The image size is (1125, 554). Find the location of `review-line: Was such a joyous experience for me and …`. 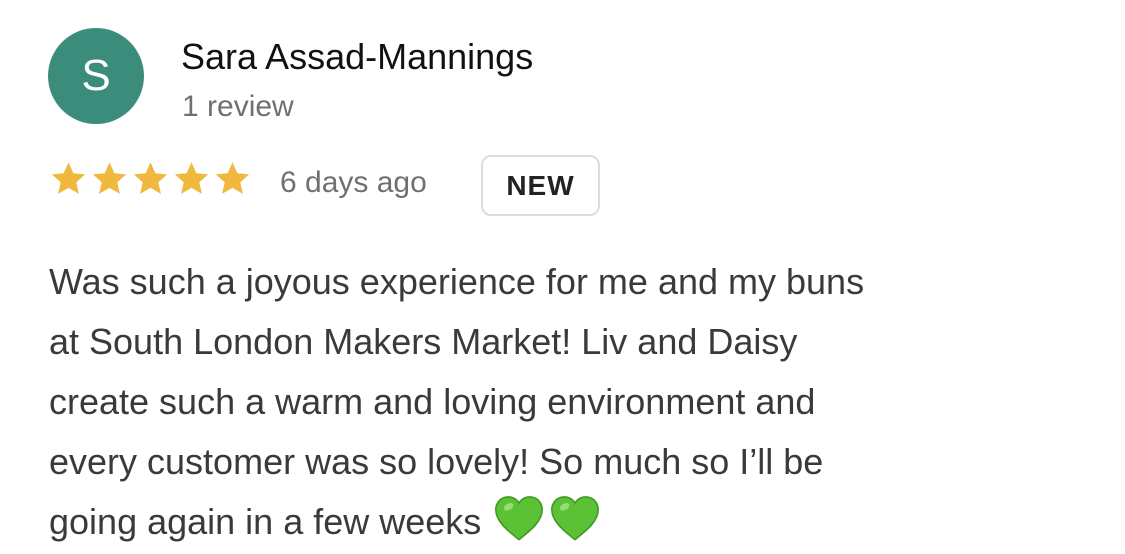

review-line: Was such a joyous experience for me and … is located at coordinates (457, 281).